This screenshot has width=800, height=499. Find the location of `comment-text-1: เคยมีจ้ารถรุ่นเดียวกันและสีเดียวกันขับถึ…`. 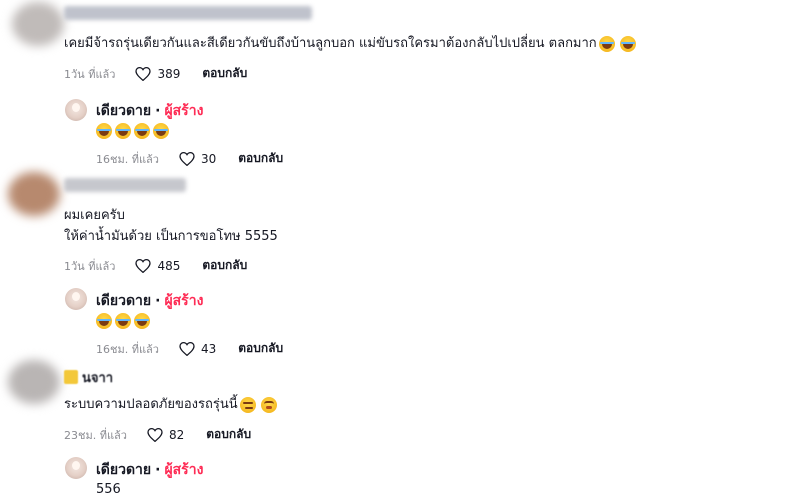

comment-text-1: เคยมีจ้ารถรุ่นเดียวกันและสีเดียวกันขับถึ… is located at coordinates (351, 43).